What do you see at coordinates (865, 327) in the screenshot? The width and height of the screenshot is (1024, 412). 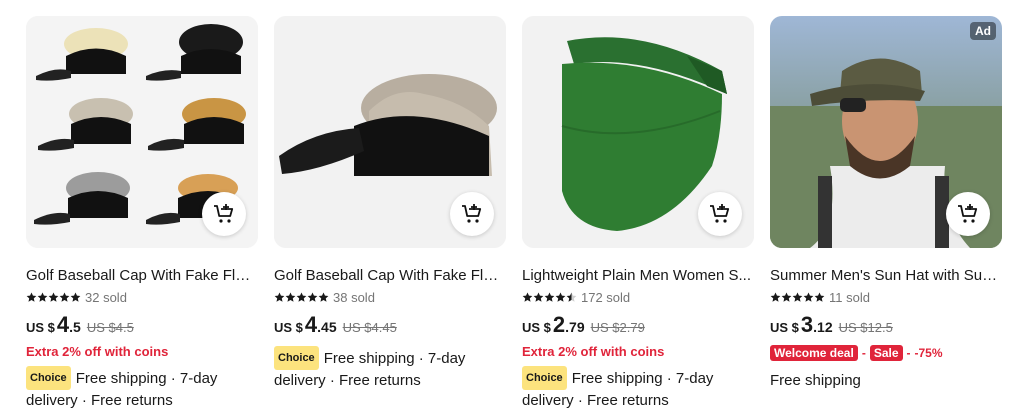 I see `original-price: US $12.5` at bounding box center [865, 327].